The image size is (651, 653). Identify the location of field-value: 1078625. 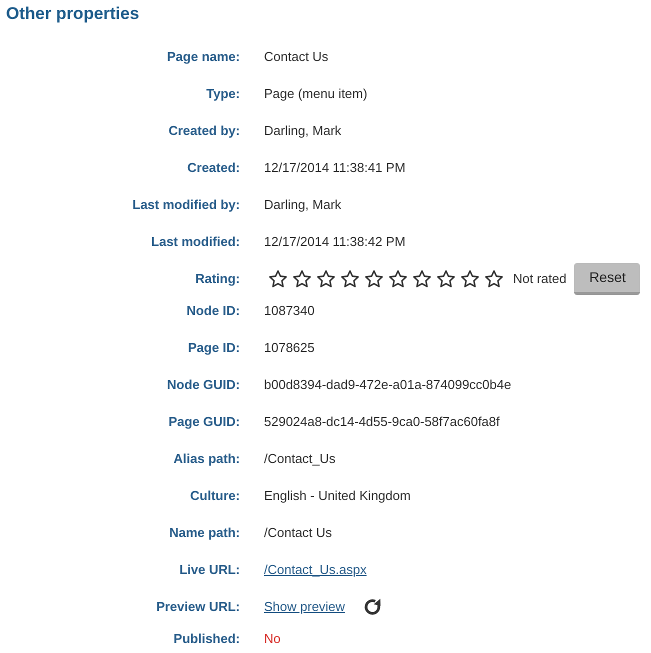
(289, 347).